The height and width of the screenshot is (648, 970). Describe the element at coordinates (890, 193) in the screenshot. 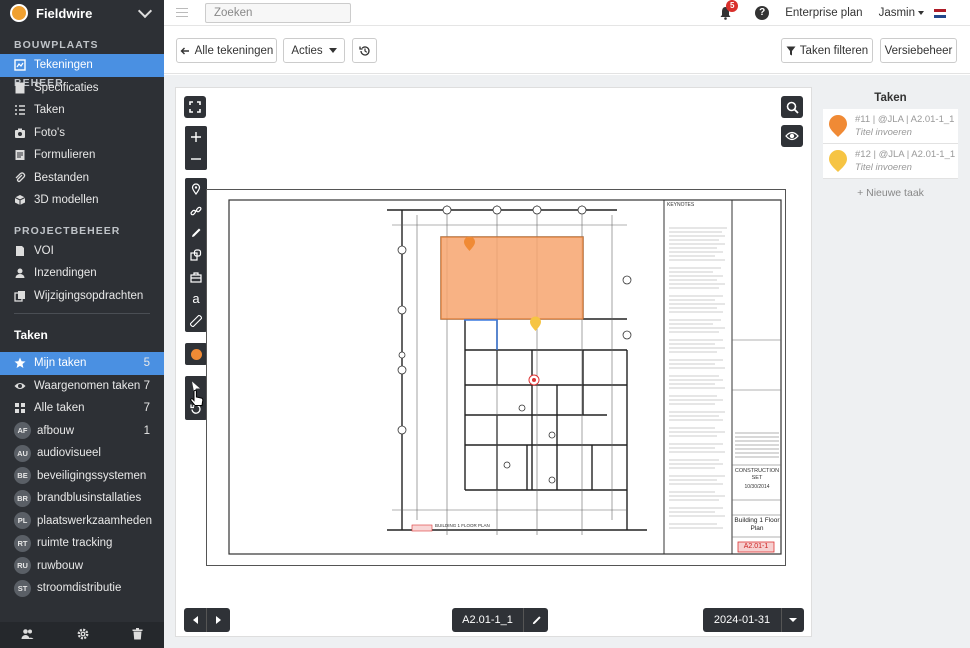

I see `new-task-button: + Nieuwe taak` at that location.